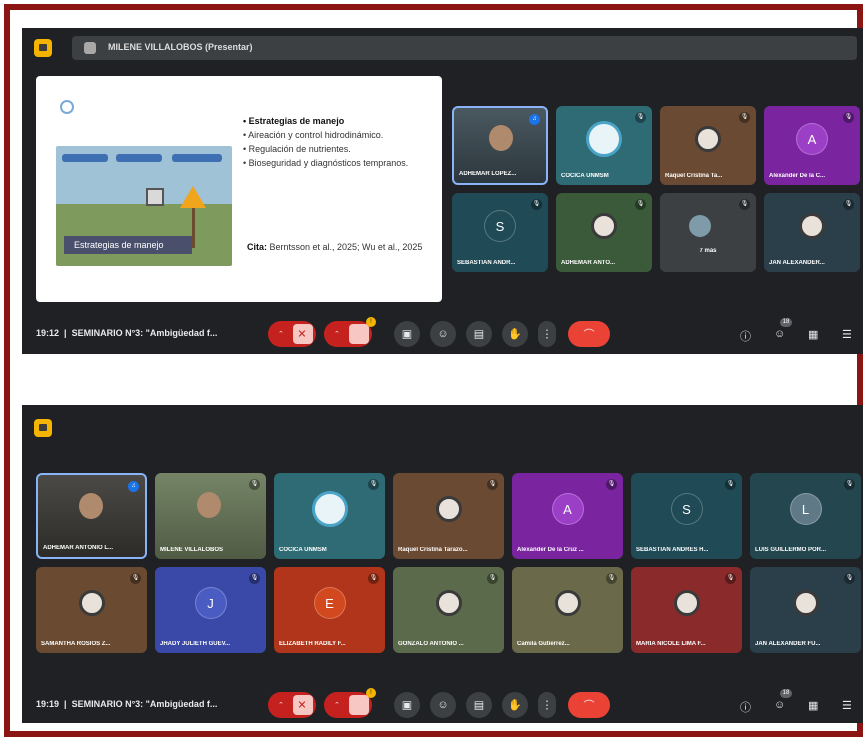 The image size is (863, 737). What do you see at coordinates (257, 247) in the screenshot?
I see `cita-label: Cita:` at bounding box center [257, 247].